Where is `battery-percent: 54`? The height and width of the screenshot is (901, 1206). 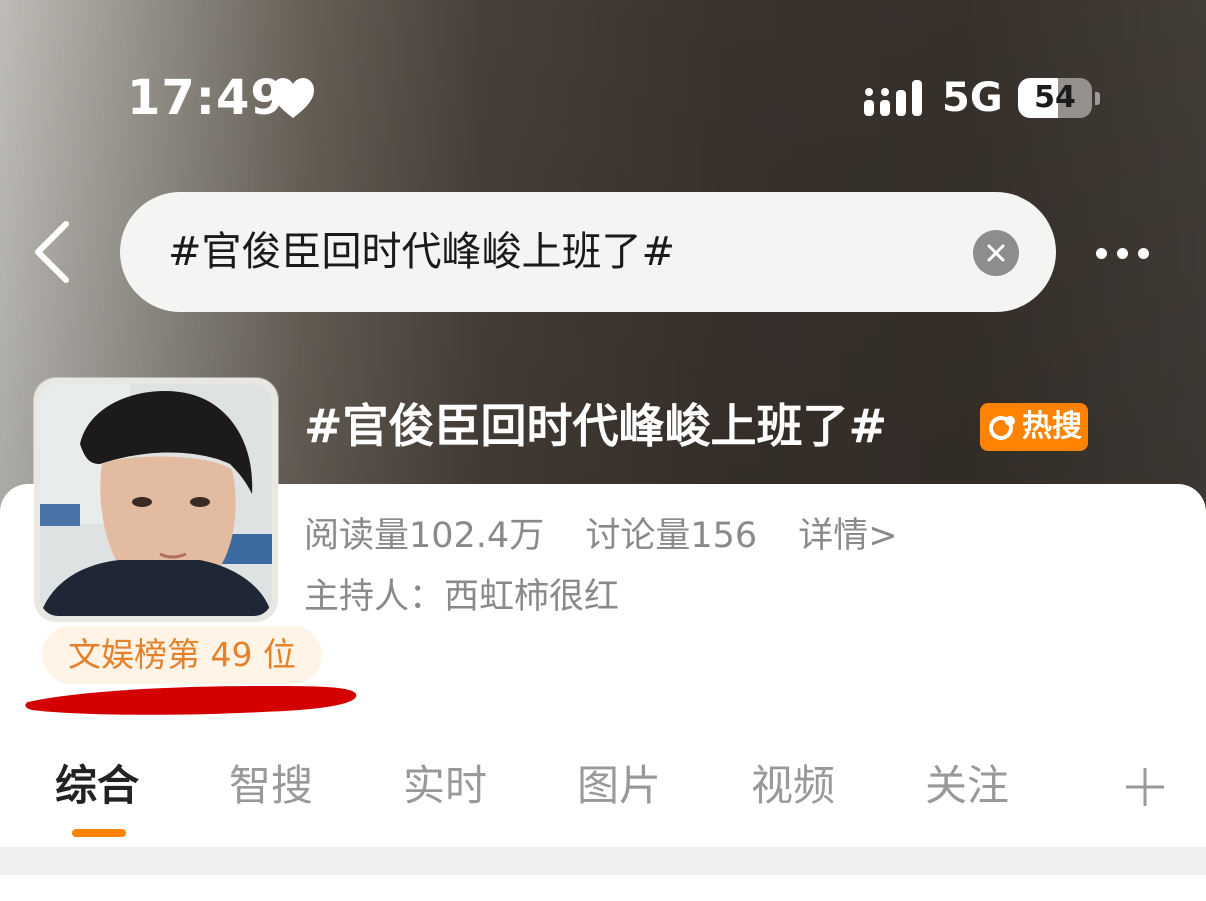 battery-percent: 54 is located at coordinates (1055, 97).